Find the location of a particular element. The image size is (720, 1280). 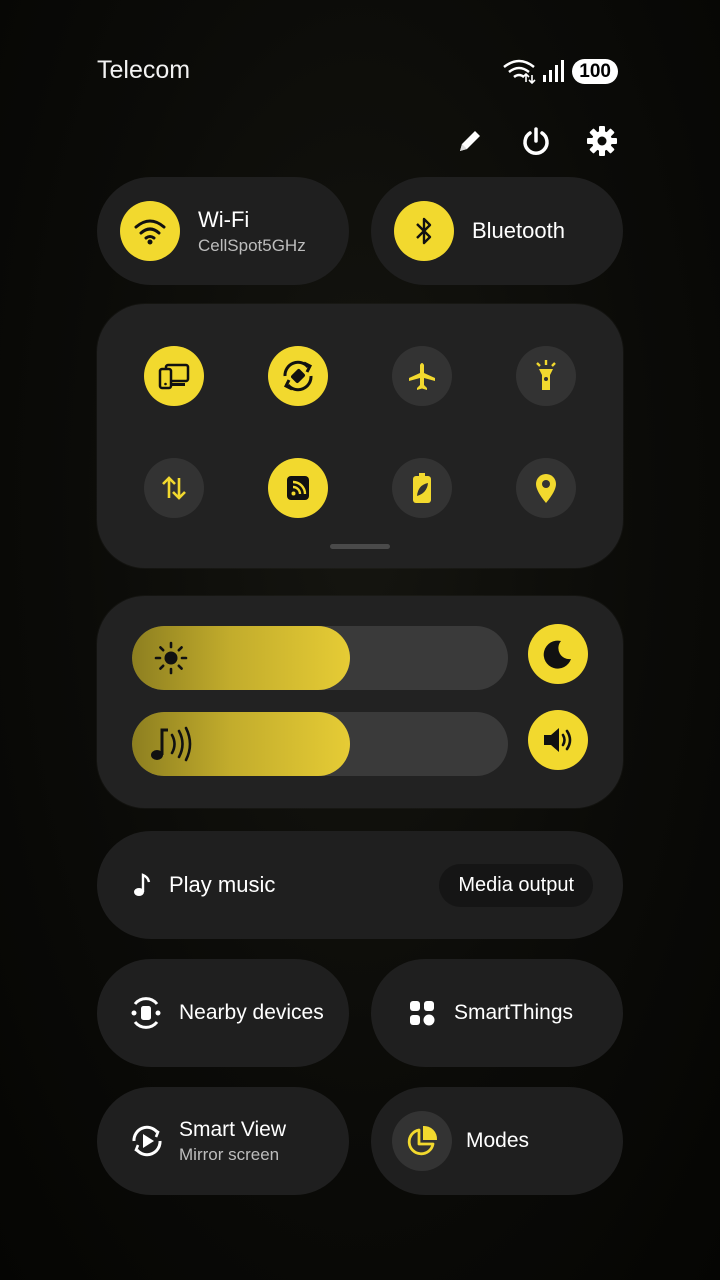

mobile-data-toggle is located at coordinates (174, 488).